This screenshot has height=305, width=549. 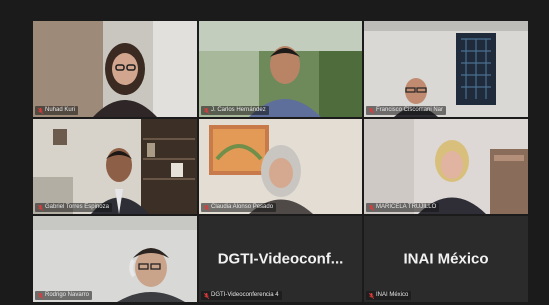 I want to click on video-tile-maricela-trujillo: MARICELA TRUJILLO, so click(x=446, y=166).